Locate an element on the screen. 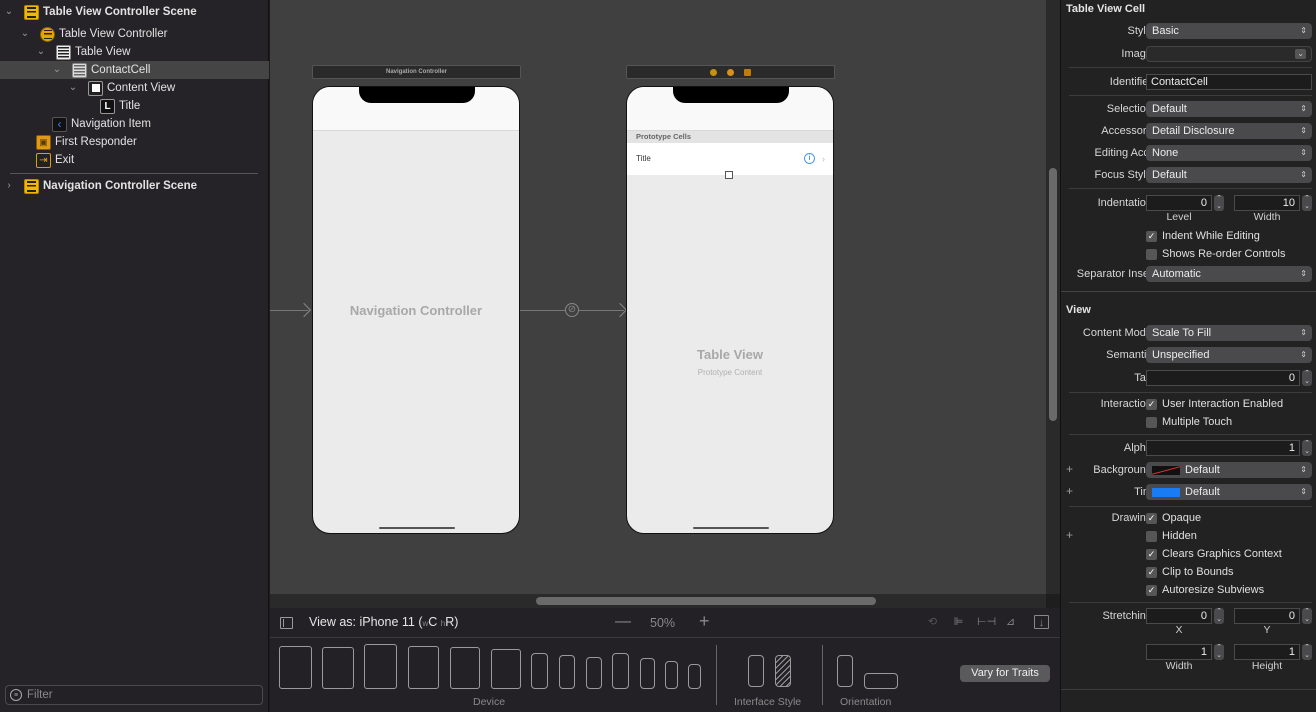 The height and width of the screenshot is (712, 1316). cell-resize-handle is located at coordinates (729, 175).